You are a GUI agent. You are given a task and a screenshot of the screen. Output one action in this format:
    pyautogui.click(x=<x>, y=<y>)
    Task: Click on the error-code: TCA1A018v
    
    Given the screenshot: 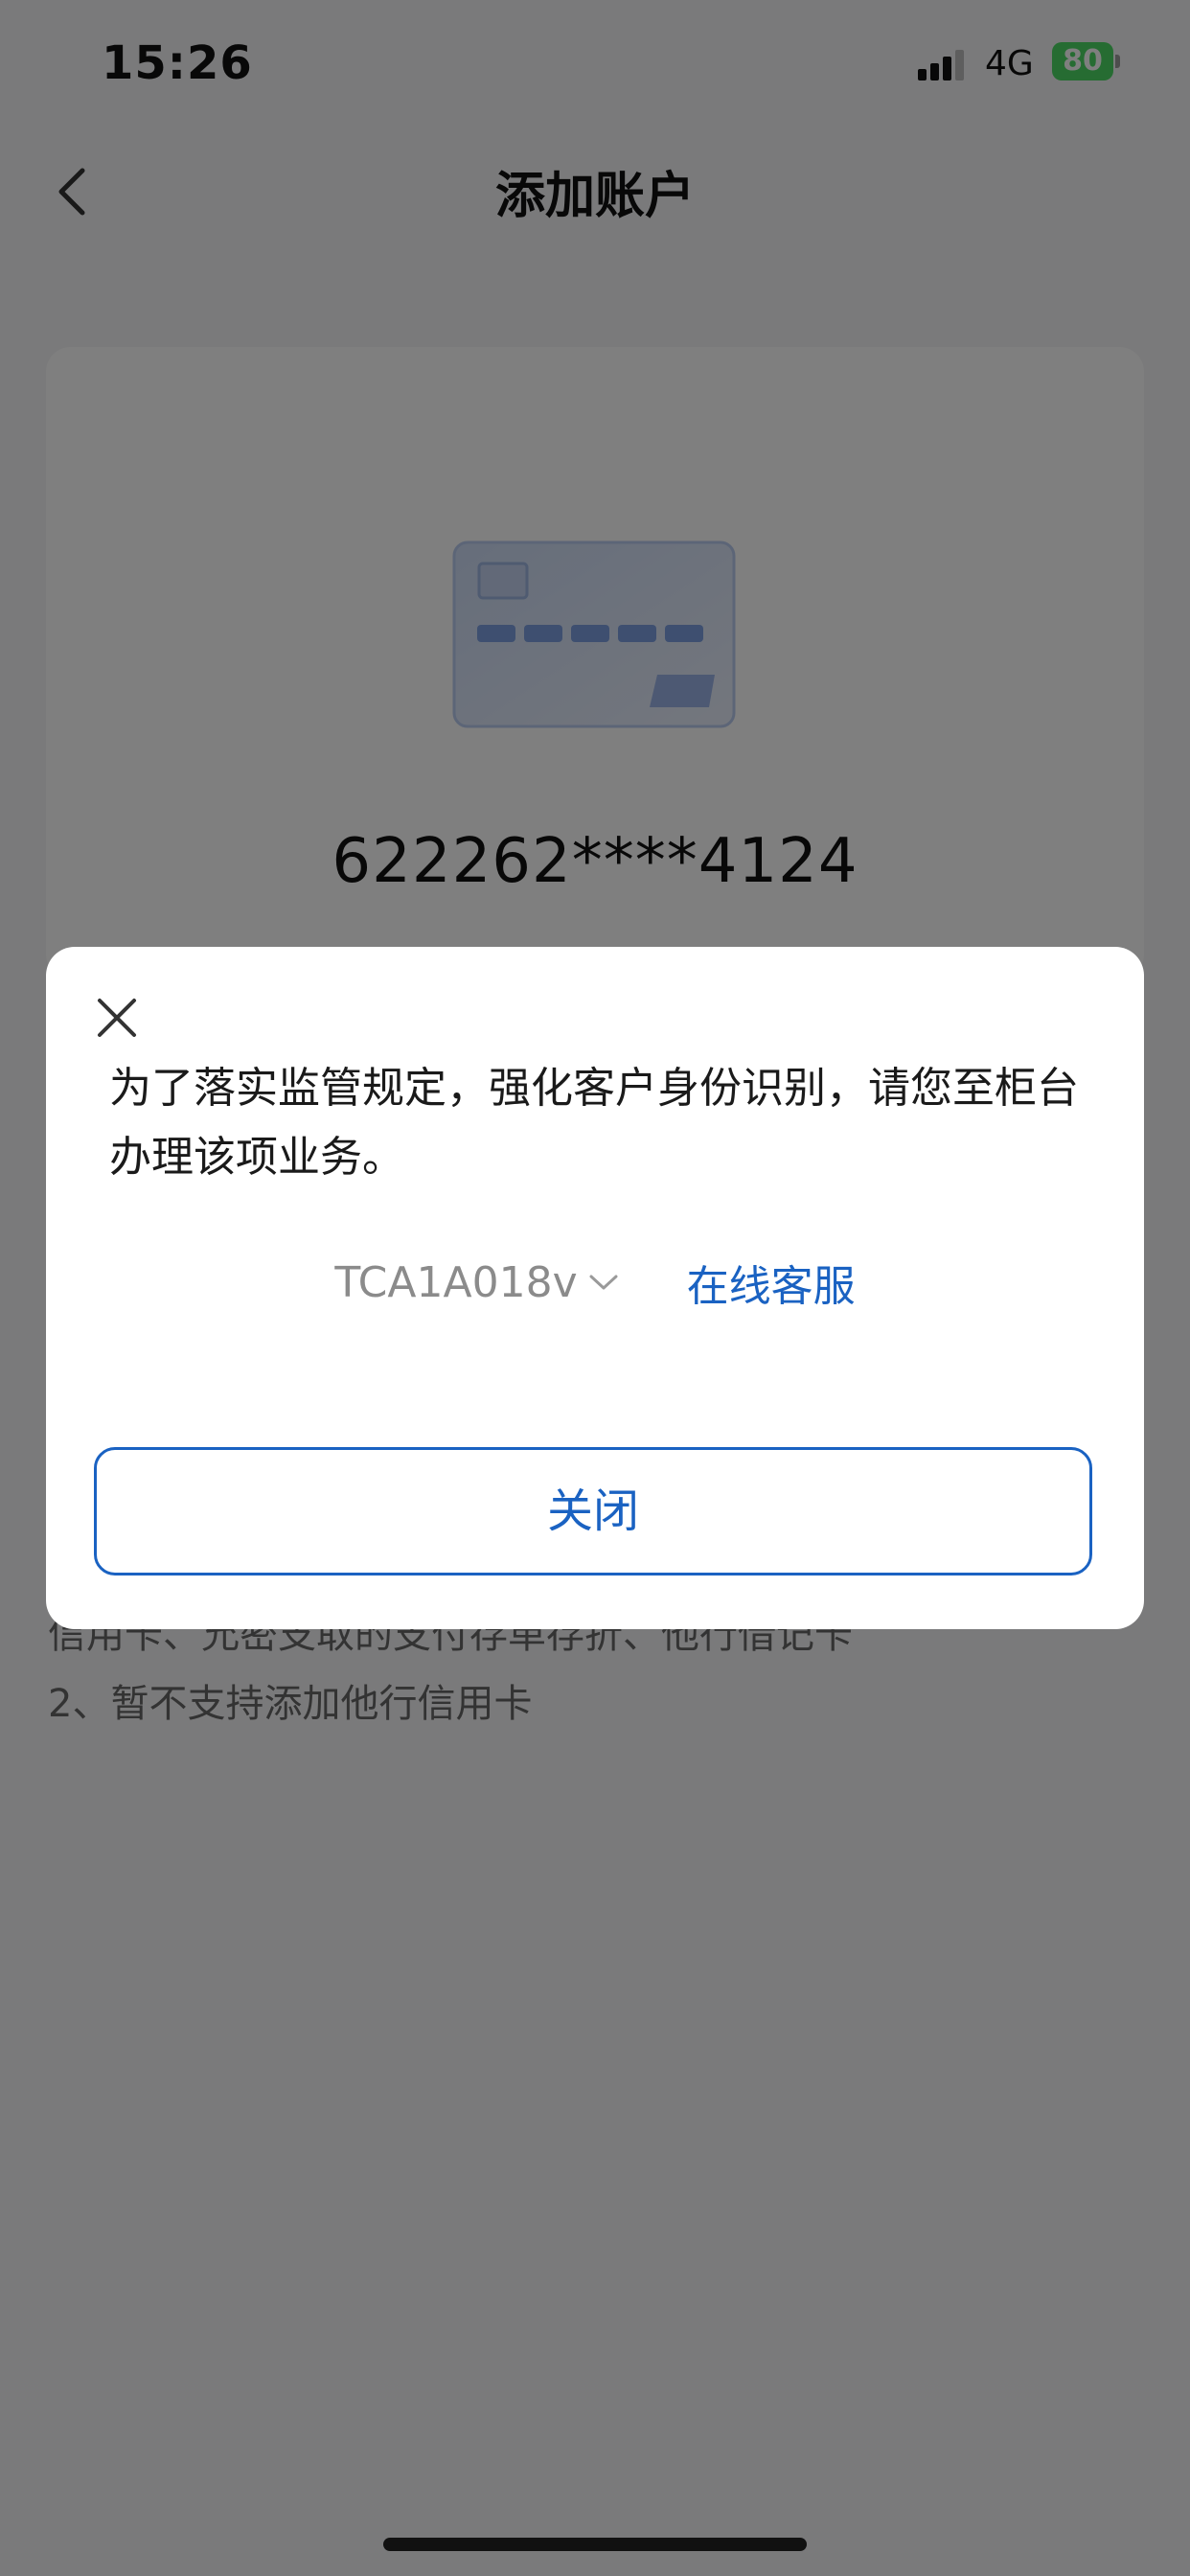 What is the action you would take?
    pyautogui.click(x=456, y=1282)
    